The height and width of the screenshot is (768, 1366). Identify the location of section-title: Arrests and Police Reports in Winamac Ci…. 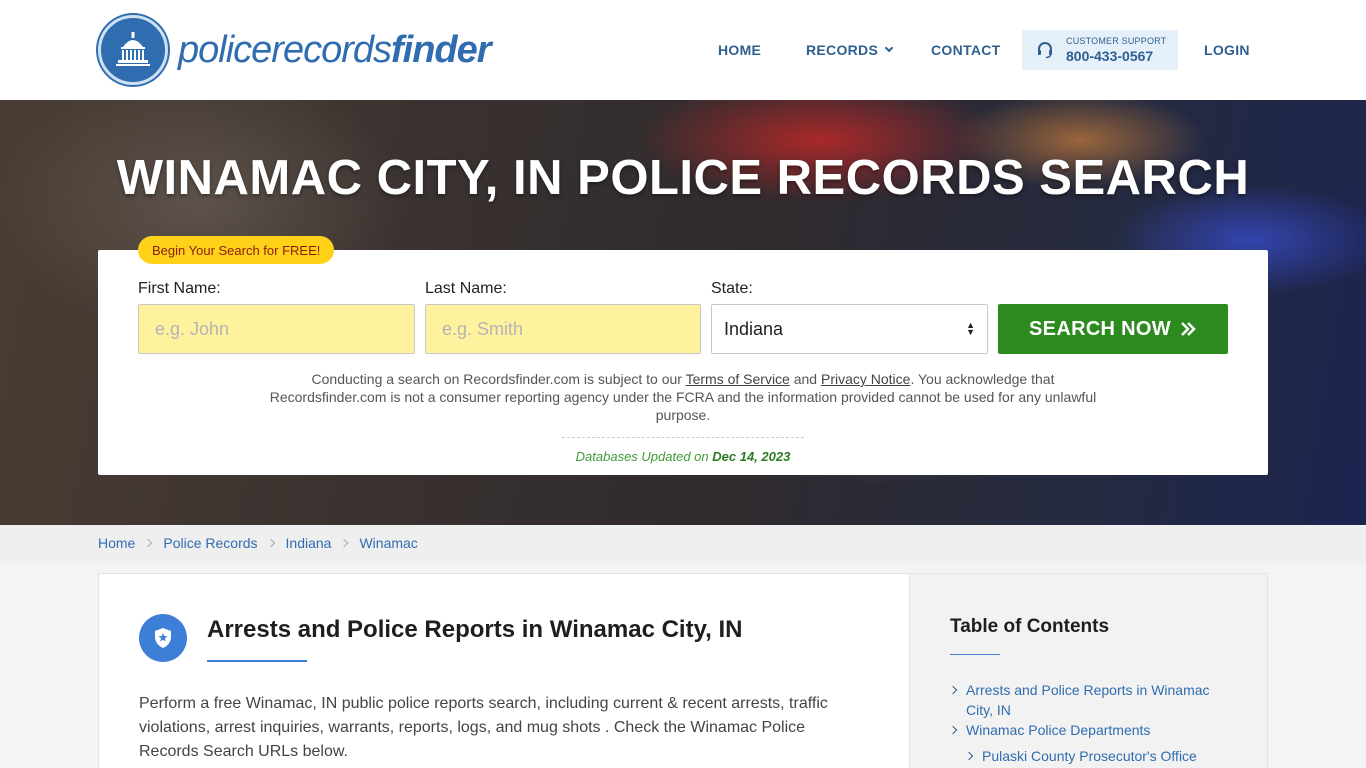
(475, 629).